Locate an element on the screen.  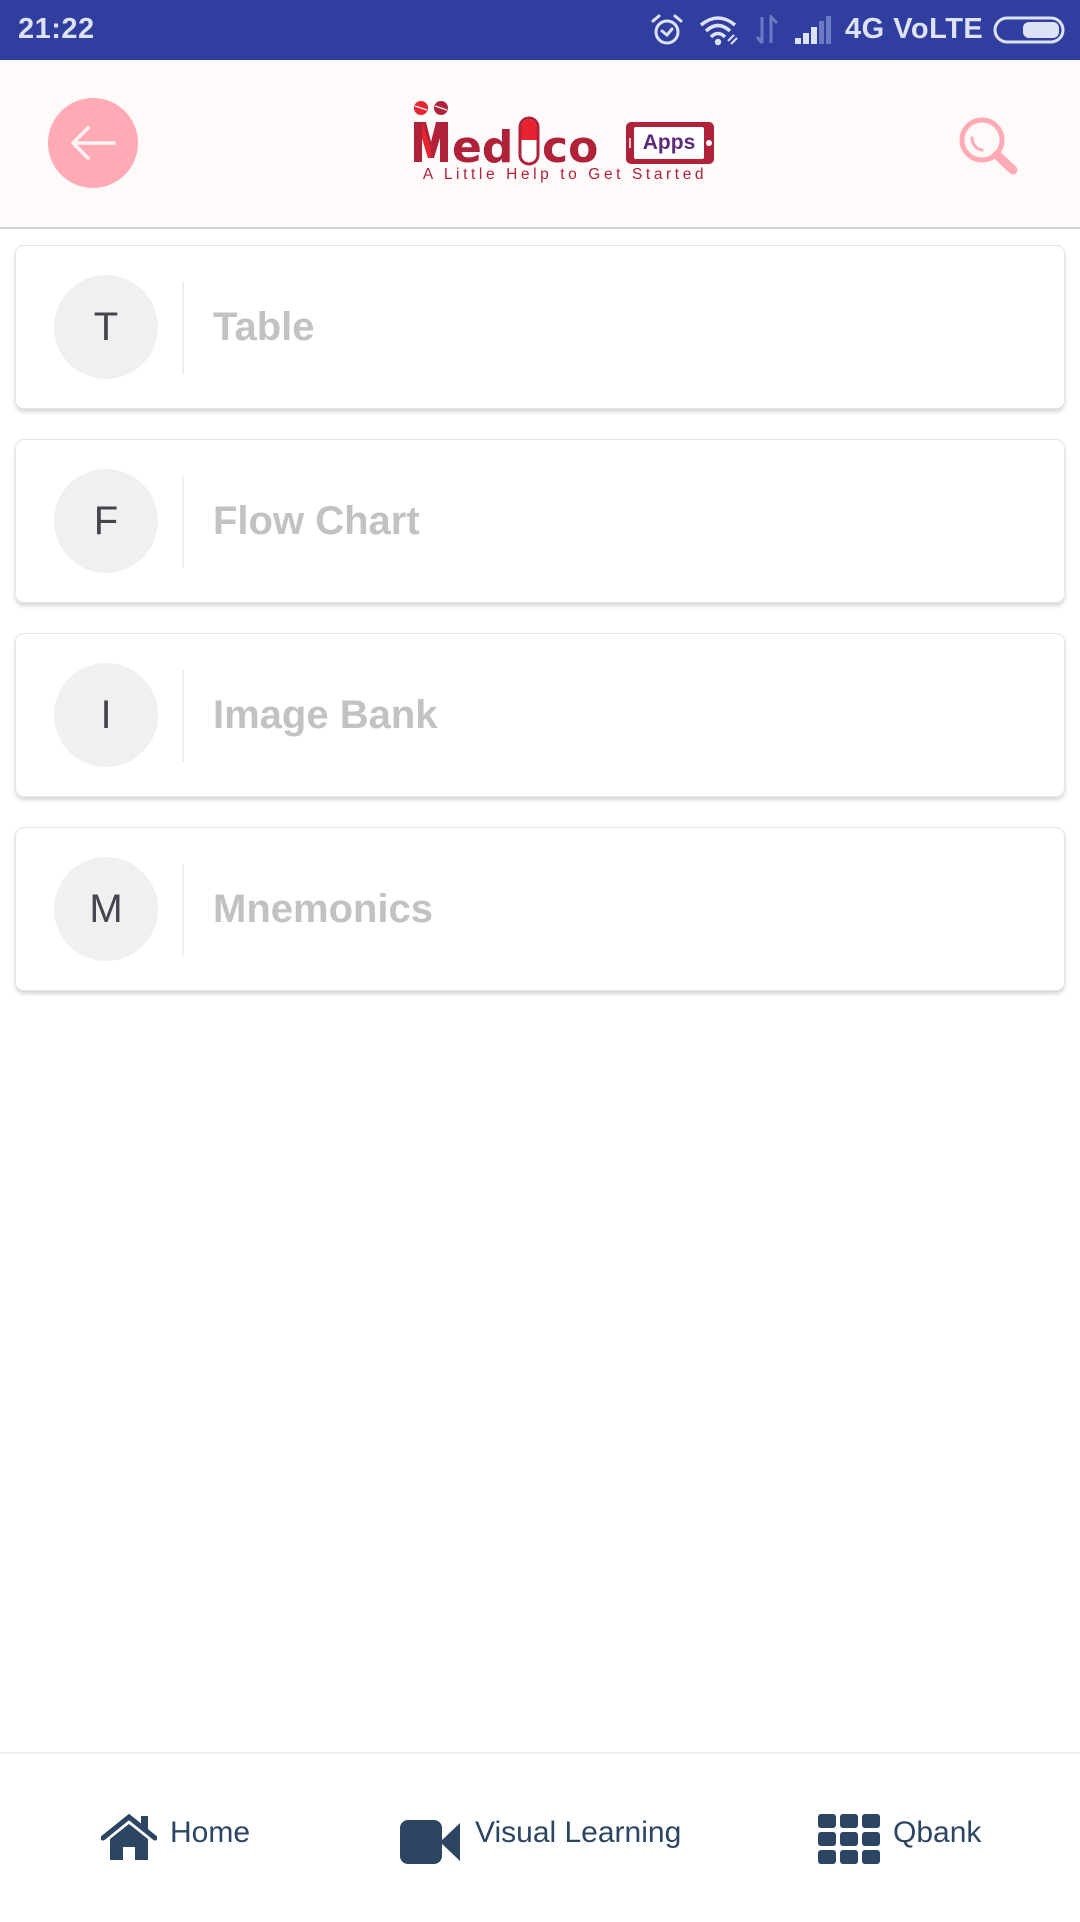
item-label: Mnemonics is located at coordinates (323, 909).